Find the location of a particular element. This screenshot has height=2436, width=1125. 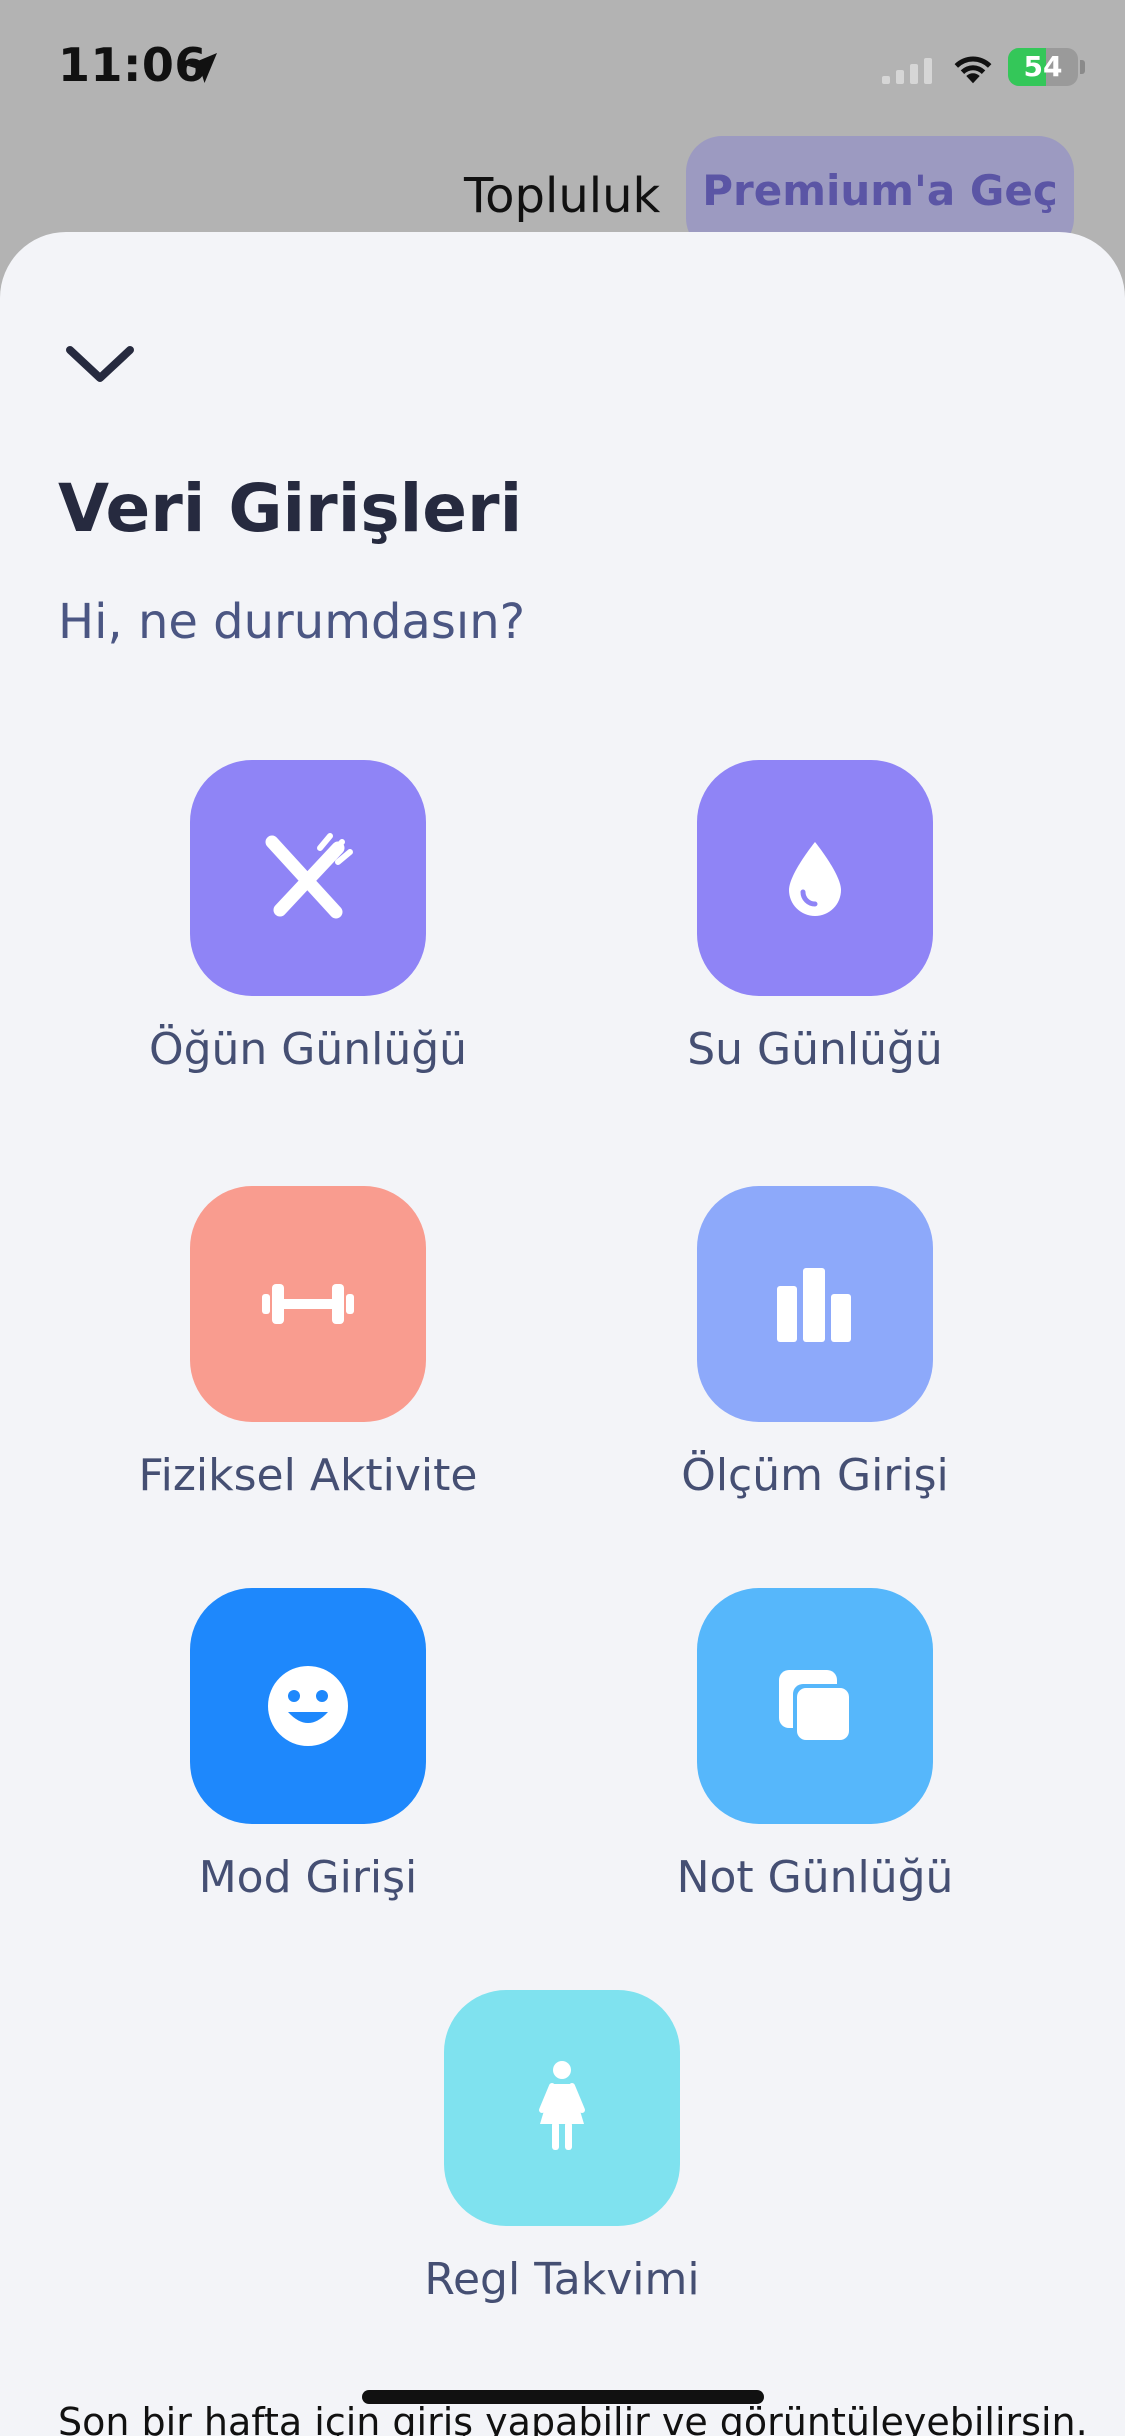

dumbbell-icon is located at coordinates (308, 1304).